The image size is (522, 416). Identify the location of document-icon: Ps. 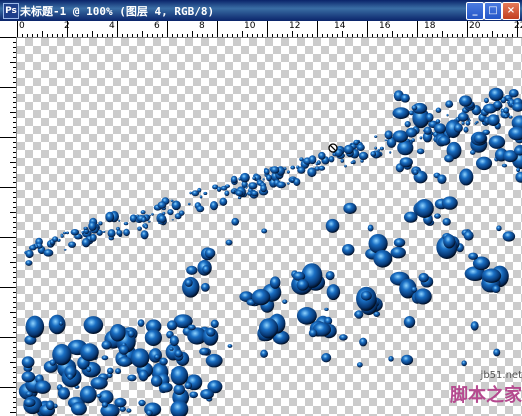
(11, 11).